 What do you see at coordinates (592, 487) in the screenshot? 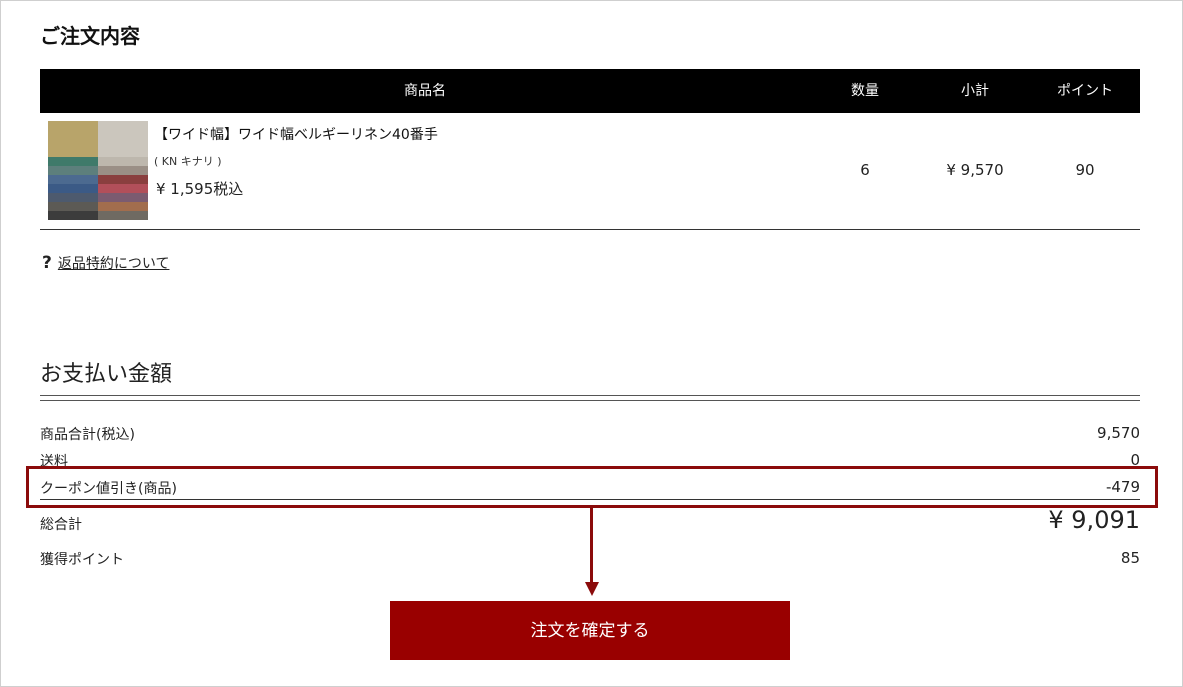
I see `coupon-highlight-box` at bounding box center [592, 487].